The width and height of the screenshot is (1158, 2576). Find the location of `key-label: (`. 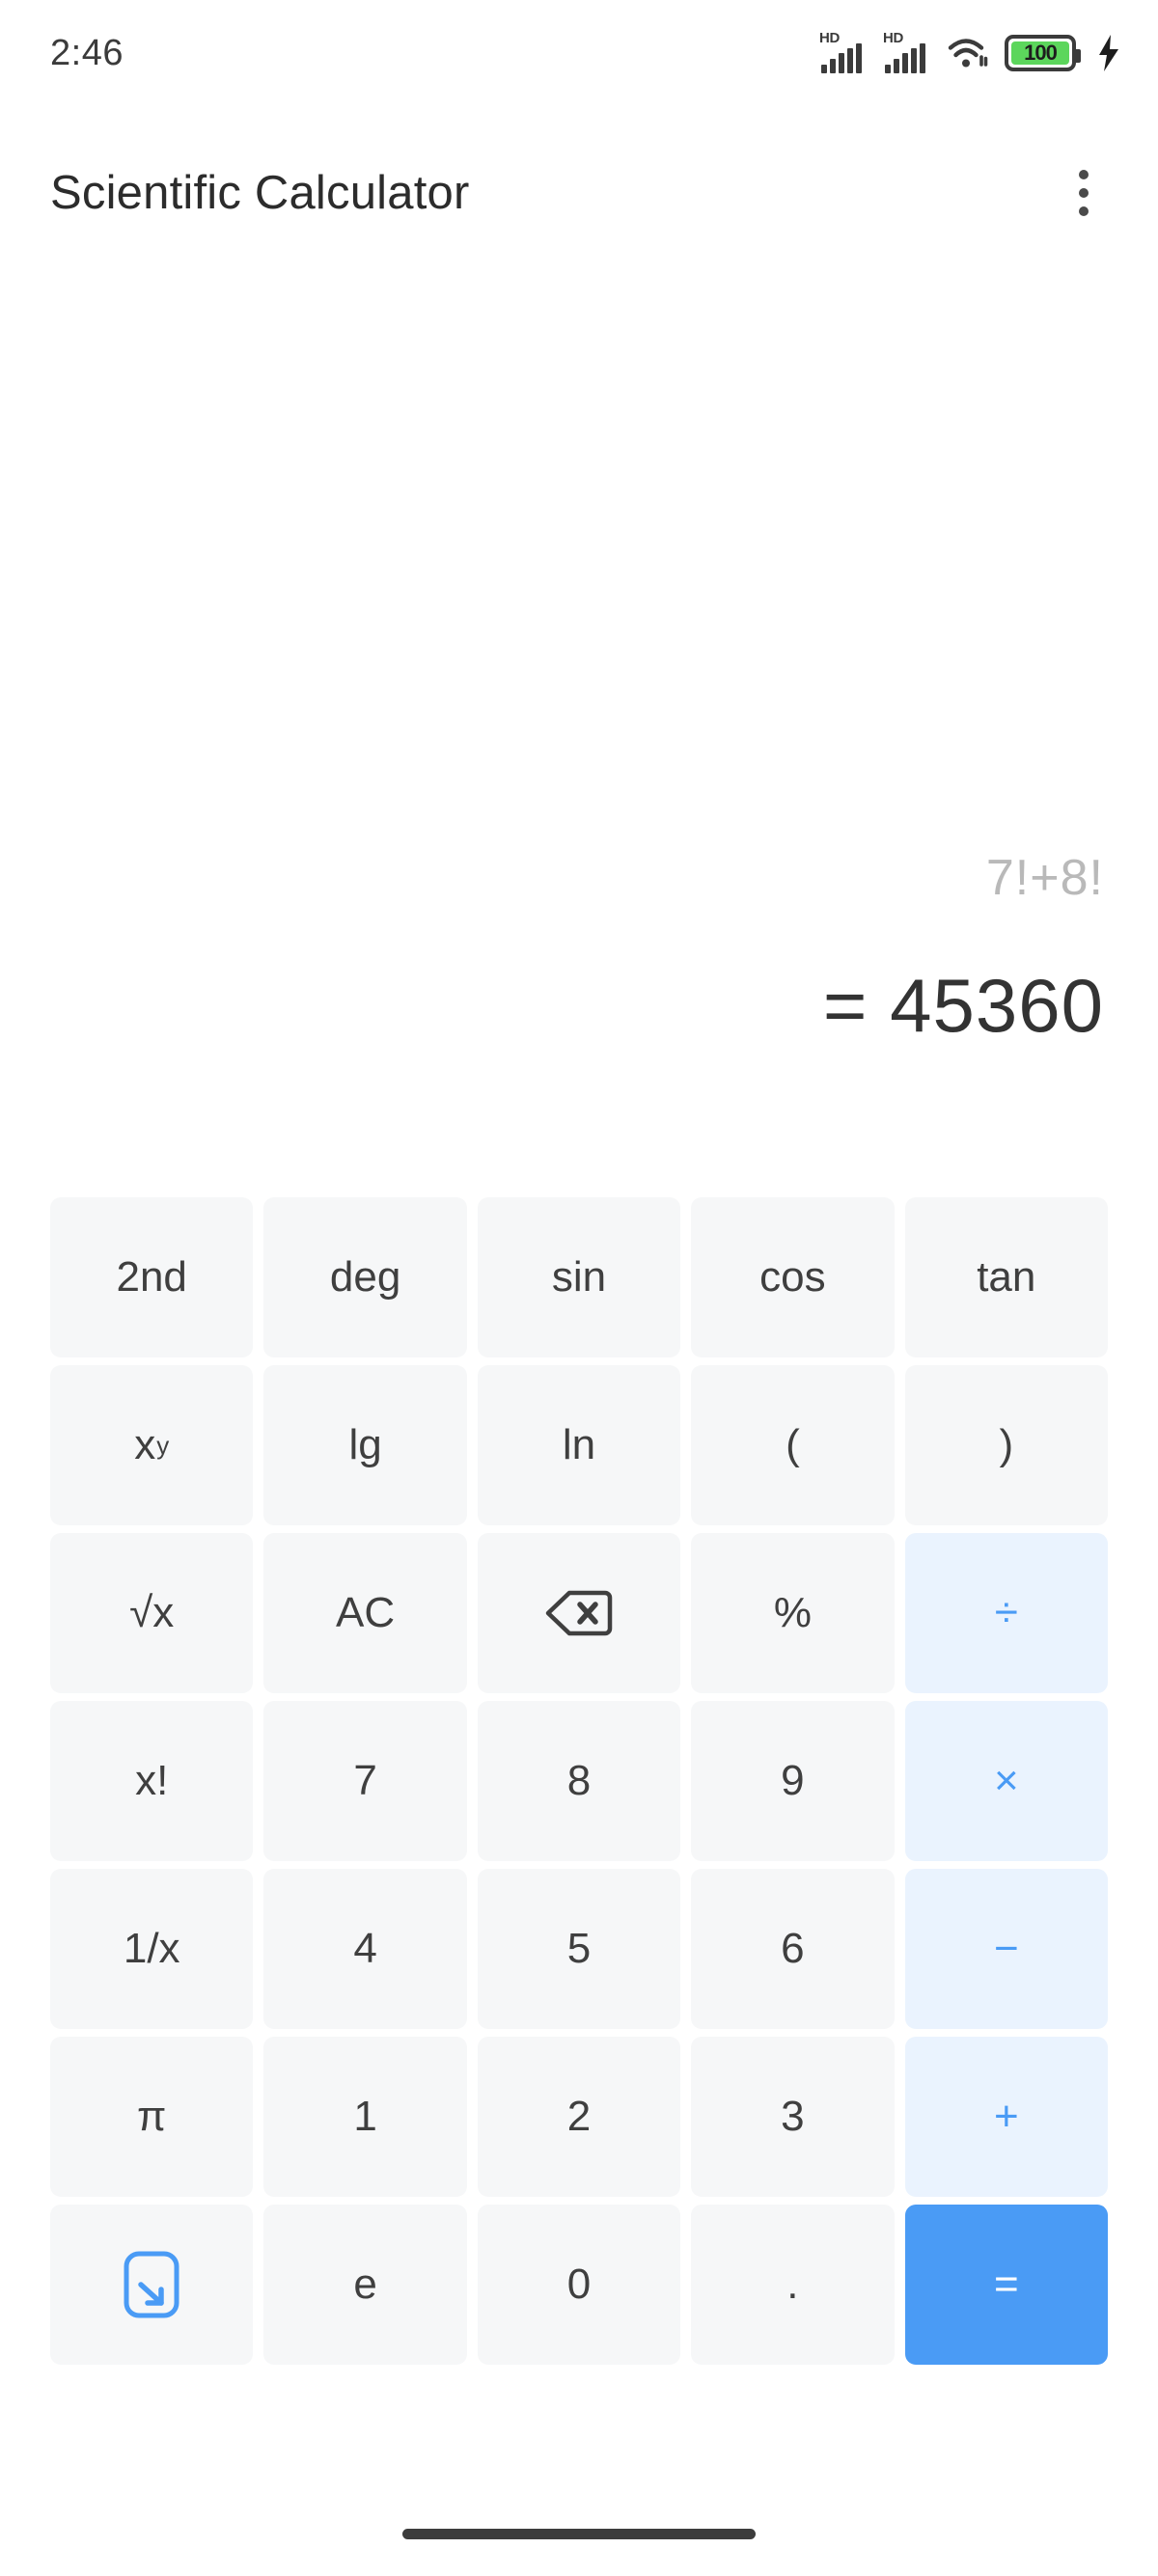

key-label: ( is located at coordinates (793, 1444).